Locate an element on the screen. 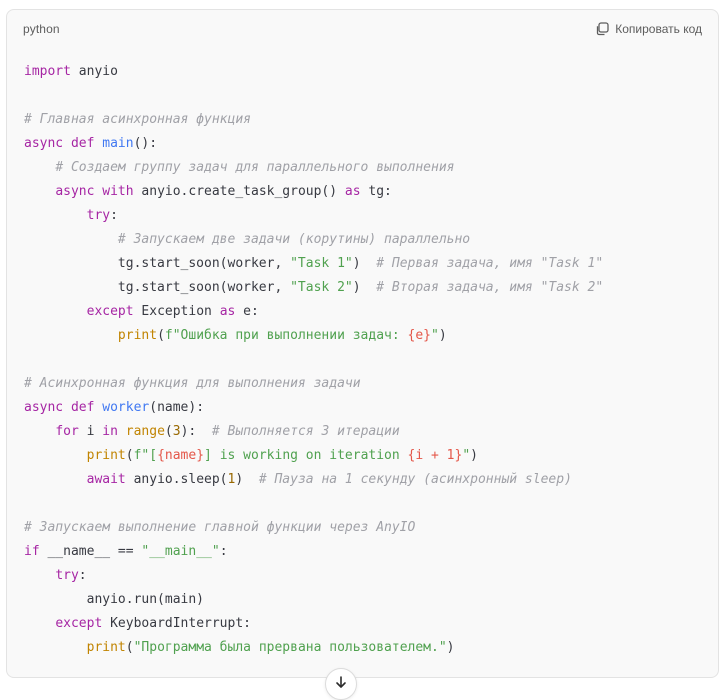 The height and width of the screenshot is (700, 723). code-line: # Главная асинхронная функция is located at coordinates (313, 120).